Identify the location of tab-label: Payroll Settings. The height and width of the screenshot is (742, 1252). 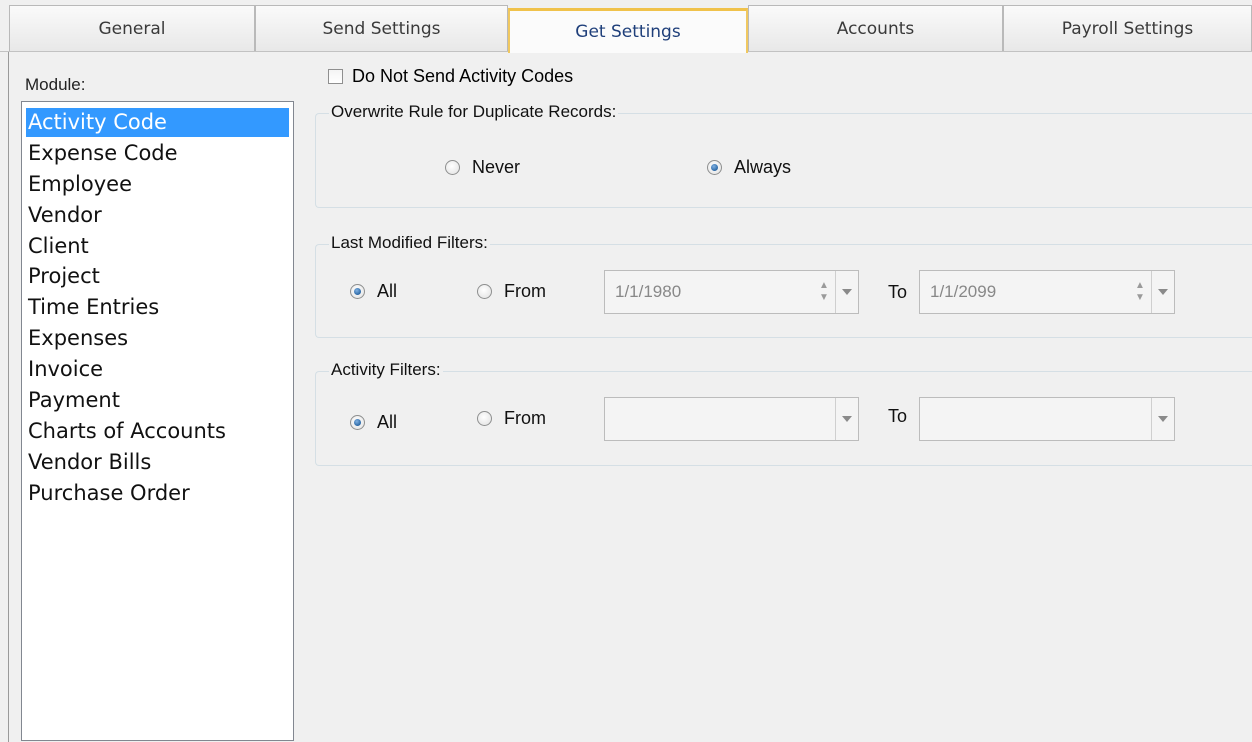
(1127, 28).